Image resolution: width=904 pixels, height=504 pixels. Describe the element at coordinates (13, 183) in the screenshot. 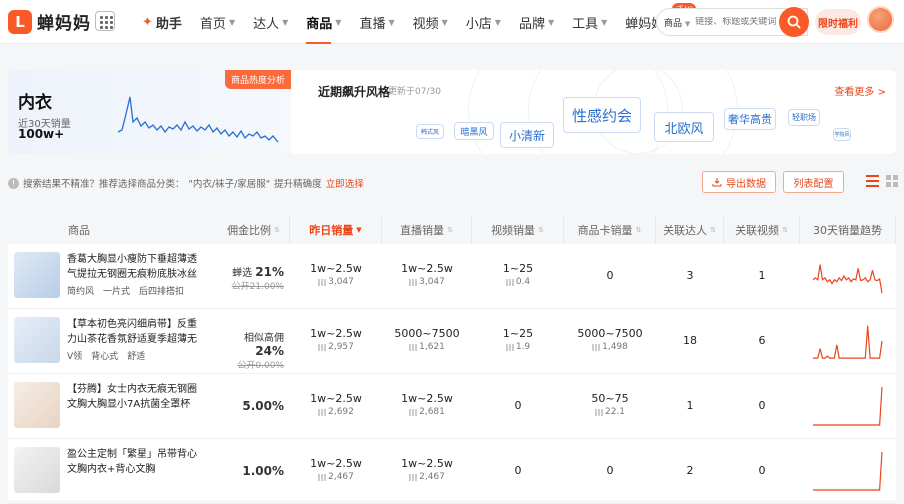

I see `warning-icon: !` at that location.